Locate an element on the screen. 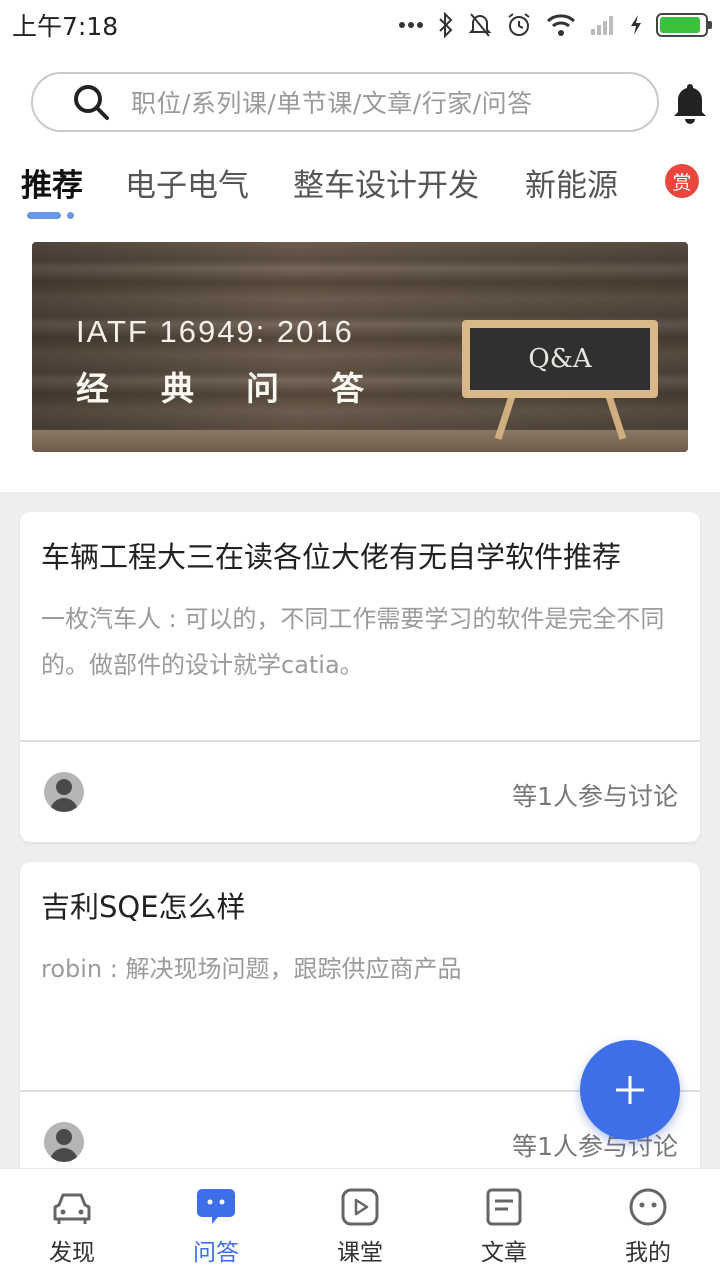  nav-label: 发现 is located at coordinates (72, 1253).